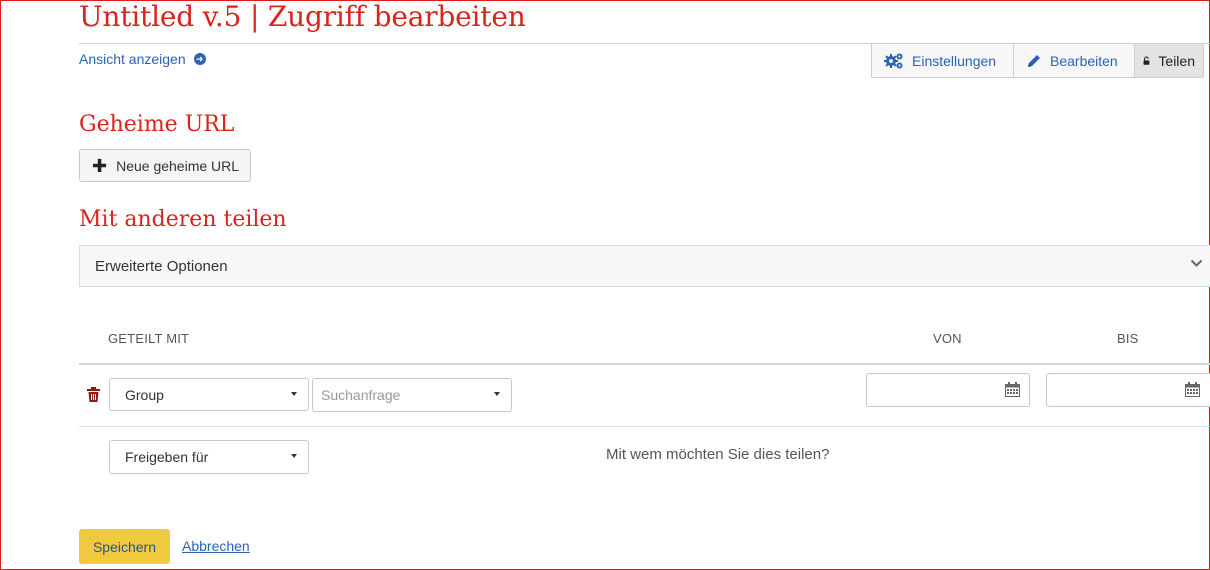 The width and height of the screenshot is (1210, 570). I want to click on share-type-select: Group, so click(209, 394).